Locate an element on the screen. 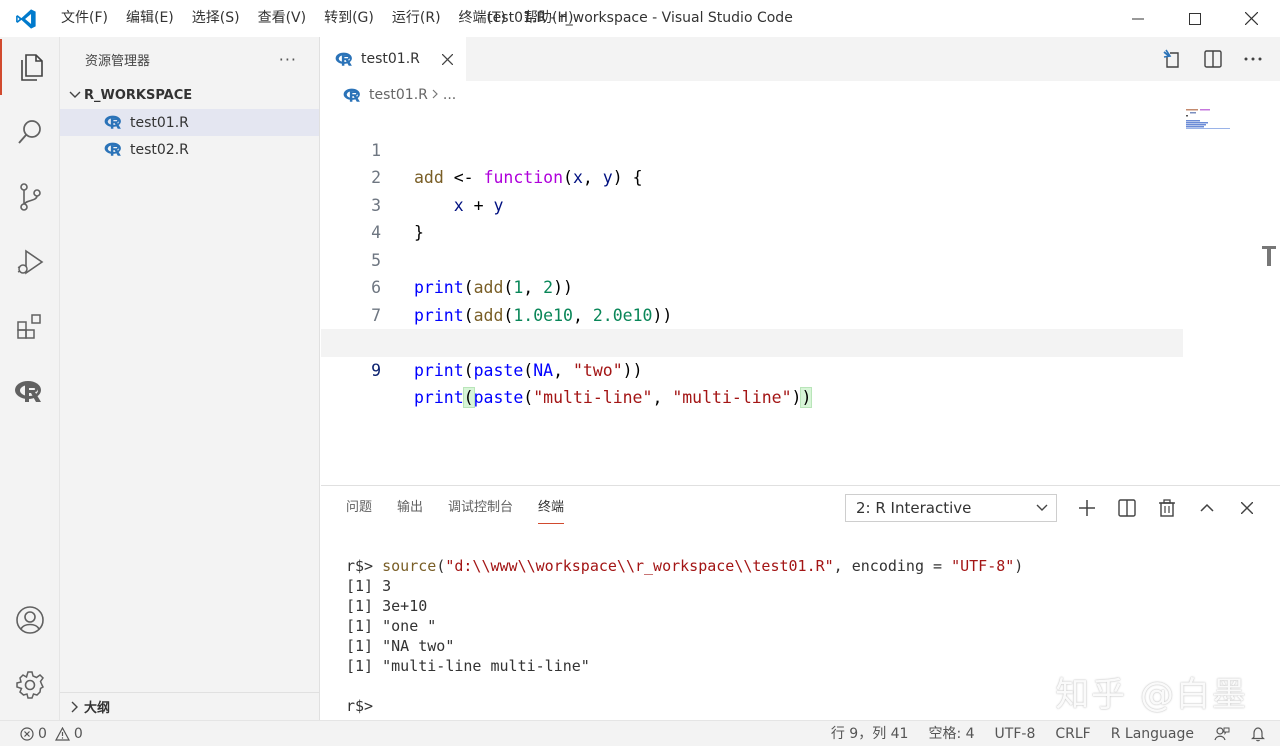 This screenshot has width=1280, height=746. more-editor-actions-button is located at coordinates (1253, 59).